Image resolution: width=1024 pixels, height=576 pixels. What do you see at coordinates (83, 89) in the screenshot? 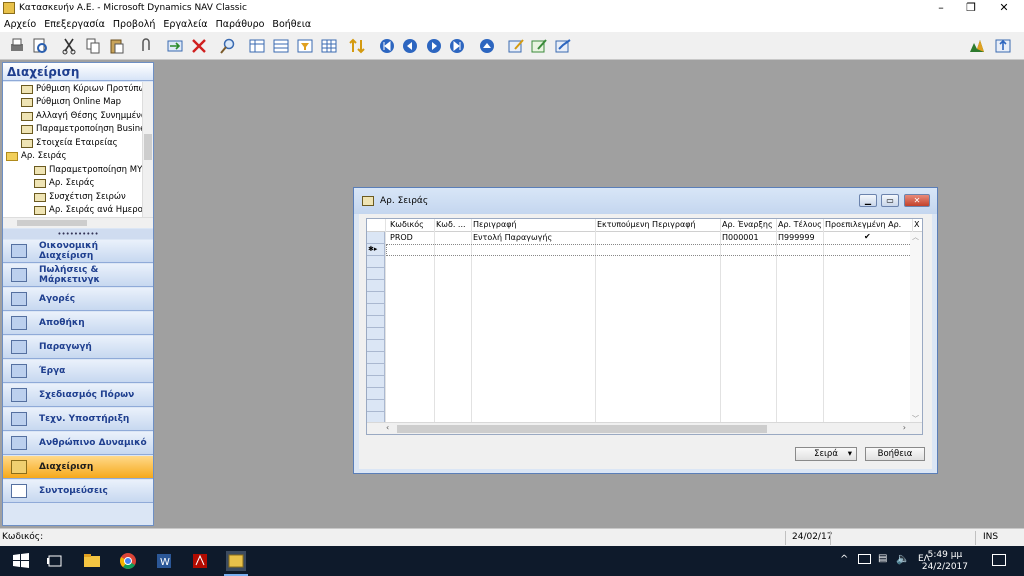
I see `tree-item: Ρύθμιση Κύριων Προτύπω` at bounding box center [83, 89].